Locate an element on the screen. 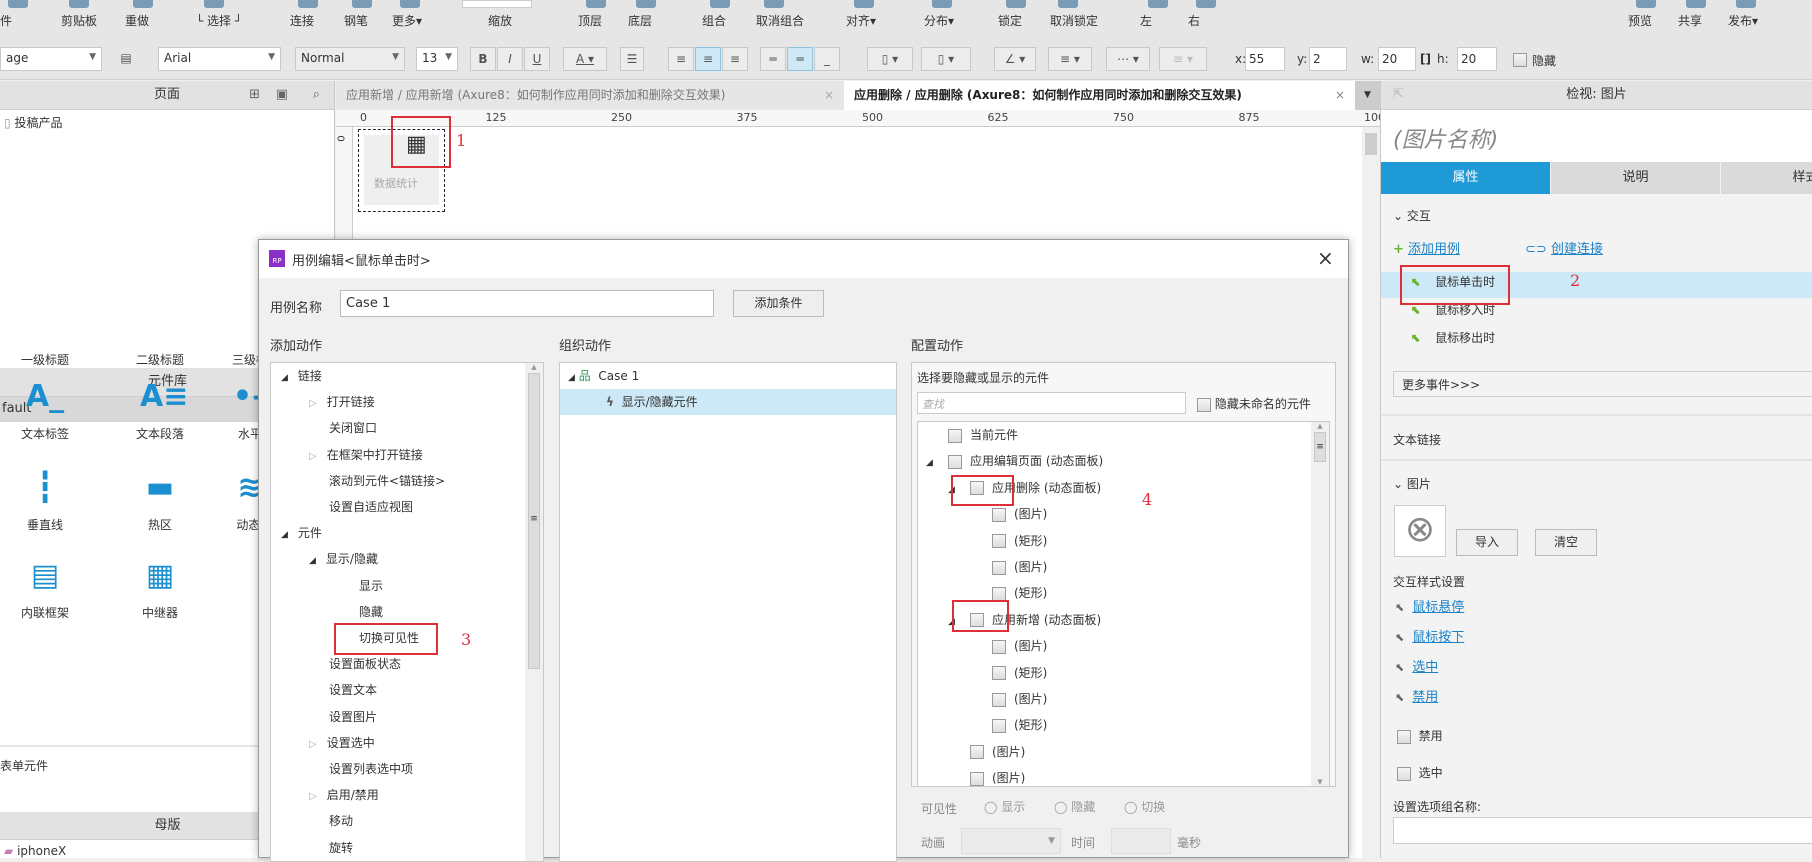 Image resolution: width=1812 pixels, height=862 pixels. y-input: 2 is located at coordinates (1328, 59).